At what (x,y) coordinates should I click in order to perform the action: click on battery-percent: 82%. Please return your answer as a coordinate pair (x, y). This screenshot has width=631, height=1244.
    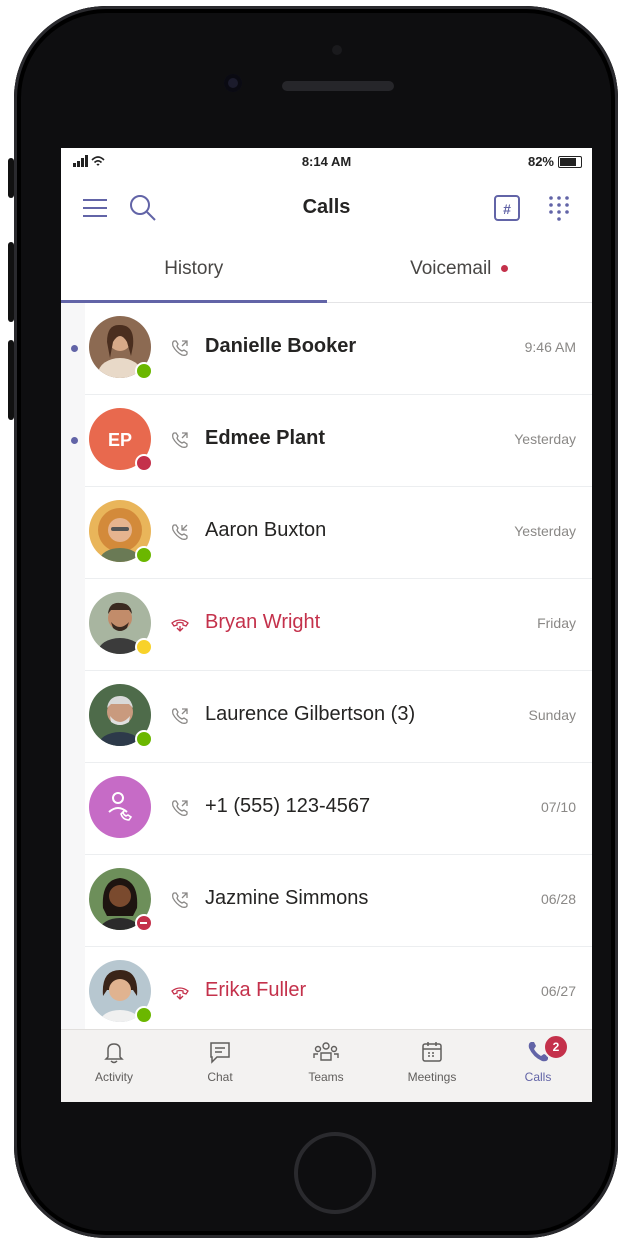
    Looking at the image, I should click on (540, 161).